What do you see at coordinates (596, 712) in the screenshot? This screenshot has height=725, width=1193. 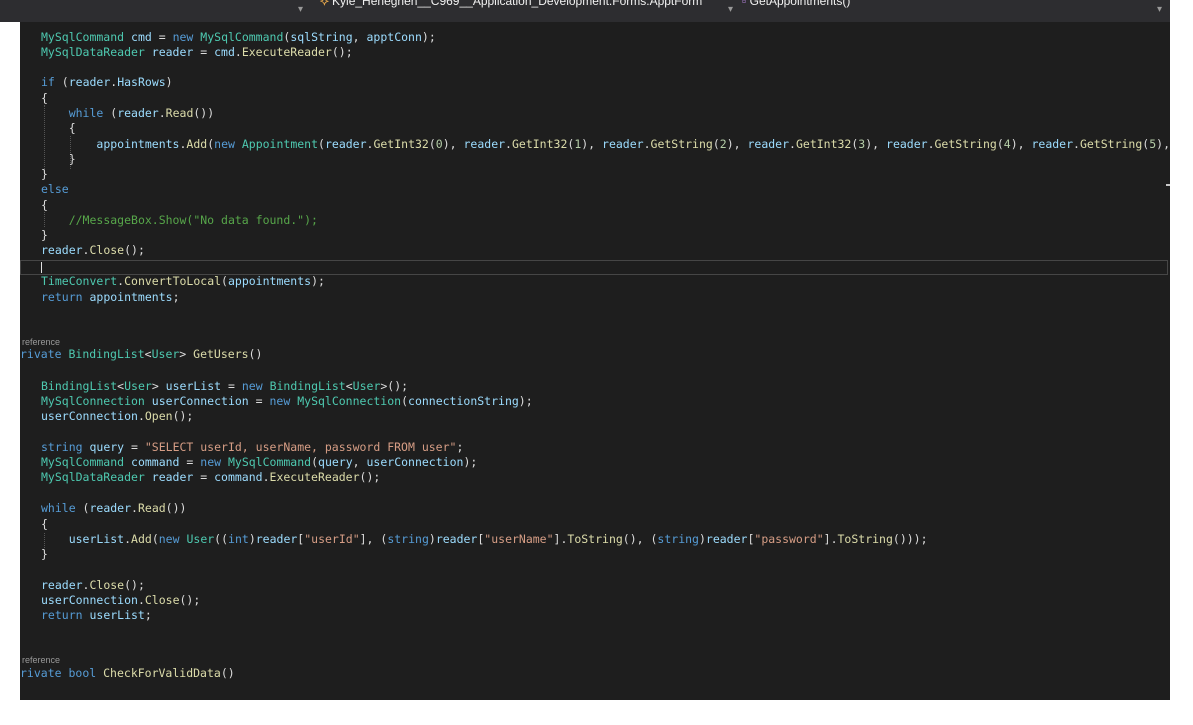 I see `horizontal-scrollbar` at bounding box center [596, 712].